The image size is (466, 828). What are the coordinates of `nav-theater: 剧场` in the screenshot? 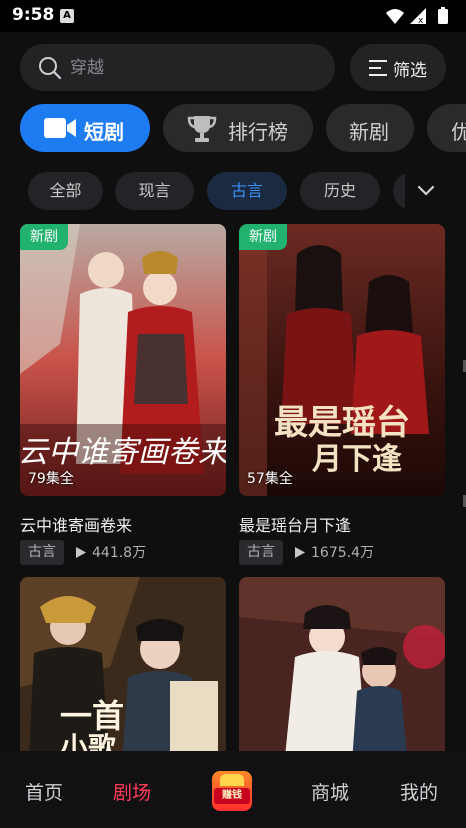 It's located at (132, 791).